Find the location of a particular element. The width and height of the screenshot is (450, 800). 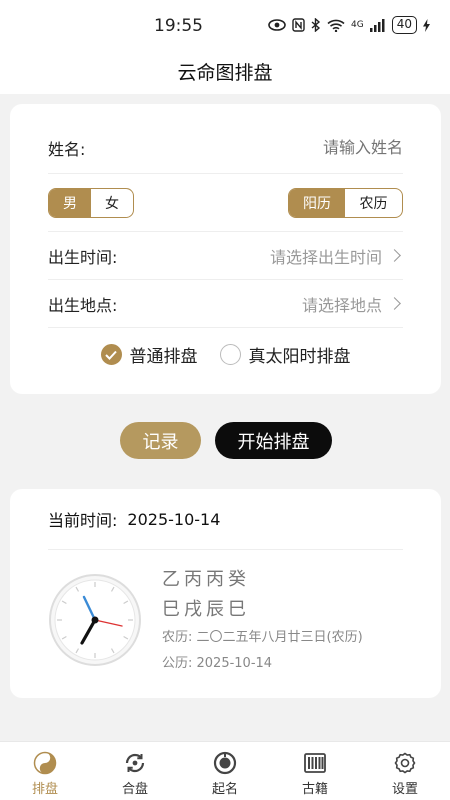

calendar-option-lunar: 农历 is located at coordinates (373, 203).